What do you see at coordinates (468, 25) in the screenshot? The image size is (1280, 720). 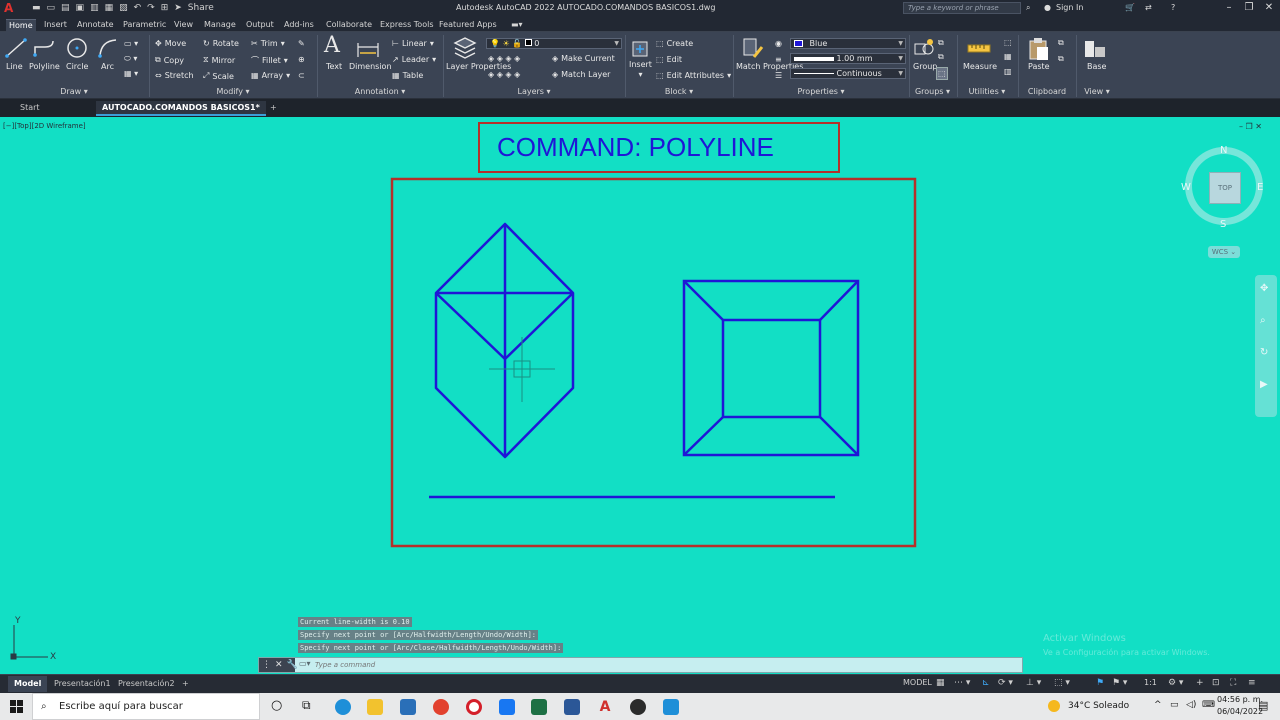 I see `tab-featured-apps: Featured Apps` at bounding box center [468, 25].